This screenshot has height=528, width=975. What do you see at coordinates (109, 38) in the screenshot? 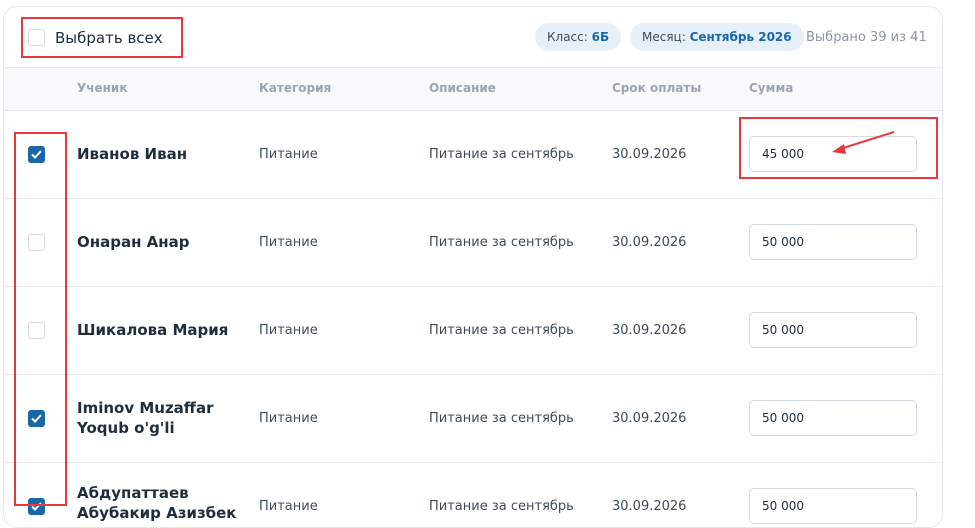
I see `select-all-label: Выбрать всех` at bounding box center [109, 38].